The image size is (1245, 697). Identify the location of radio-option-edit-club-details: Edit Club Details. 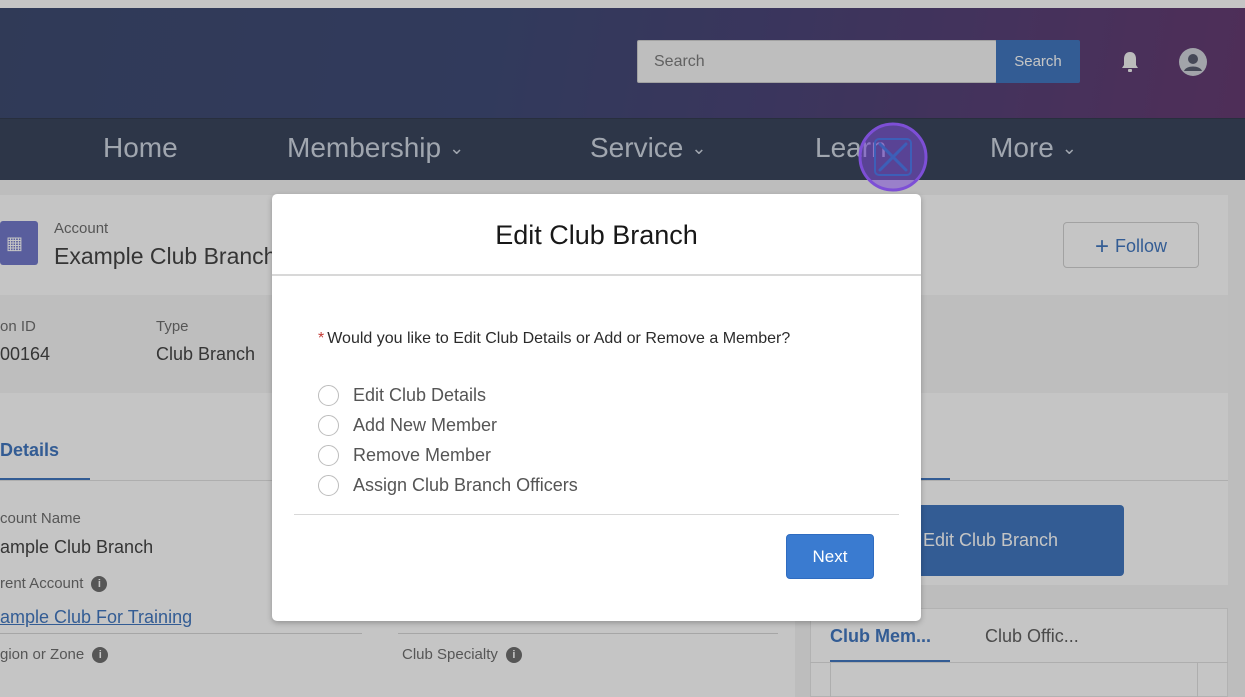
(402, 395).